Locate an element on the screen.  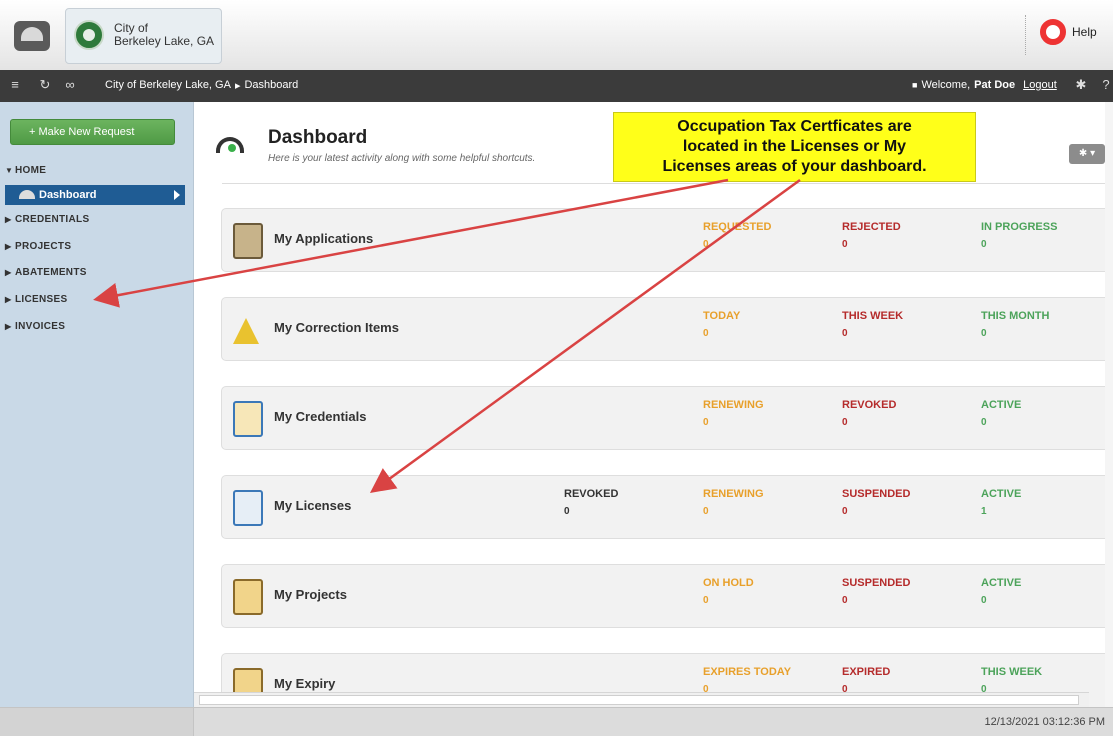
help-question-icon: ? is located at coordinates (1106, 85).